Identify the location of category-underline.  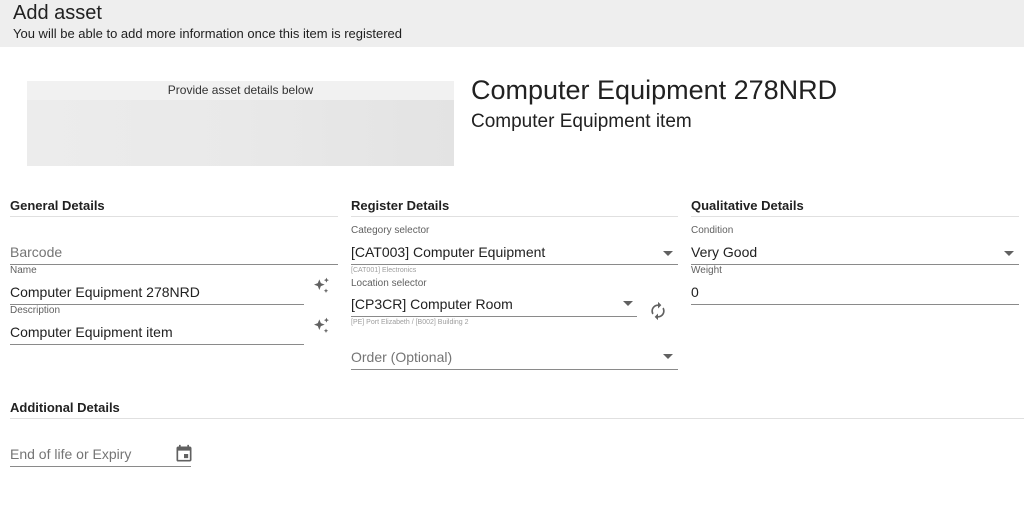
(514, 264).